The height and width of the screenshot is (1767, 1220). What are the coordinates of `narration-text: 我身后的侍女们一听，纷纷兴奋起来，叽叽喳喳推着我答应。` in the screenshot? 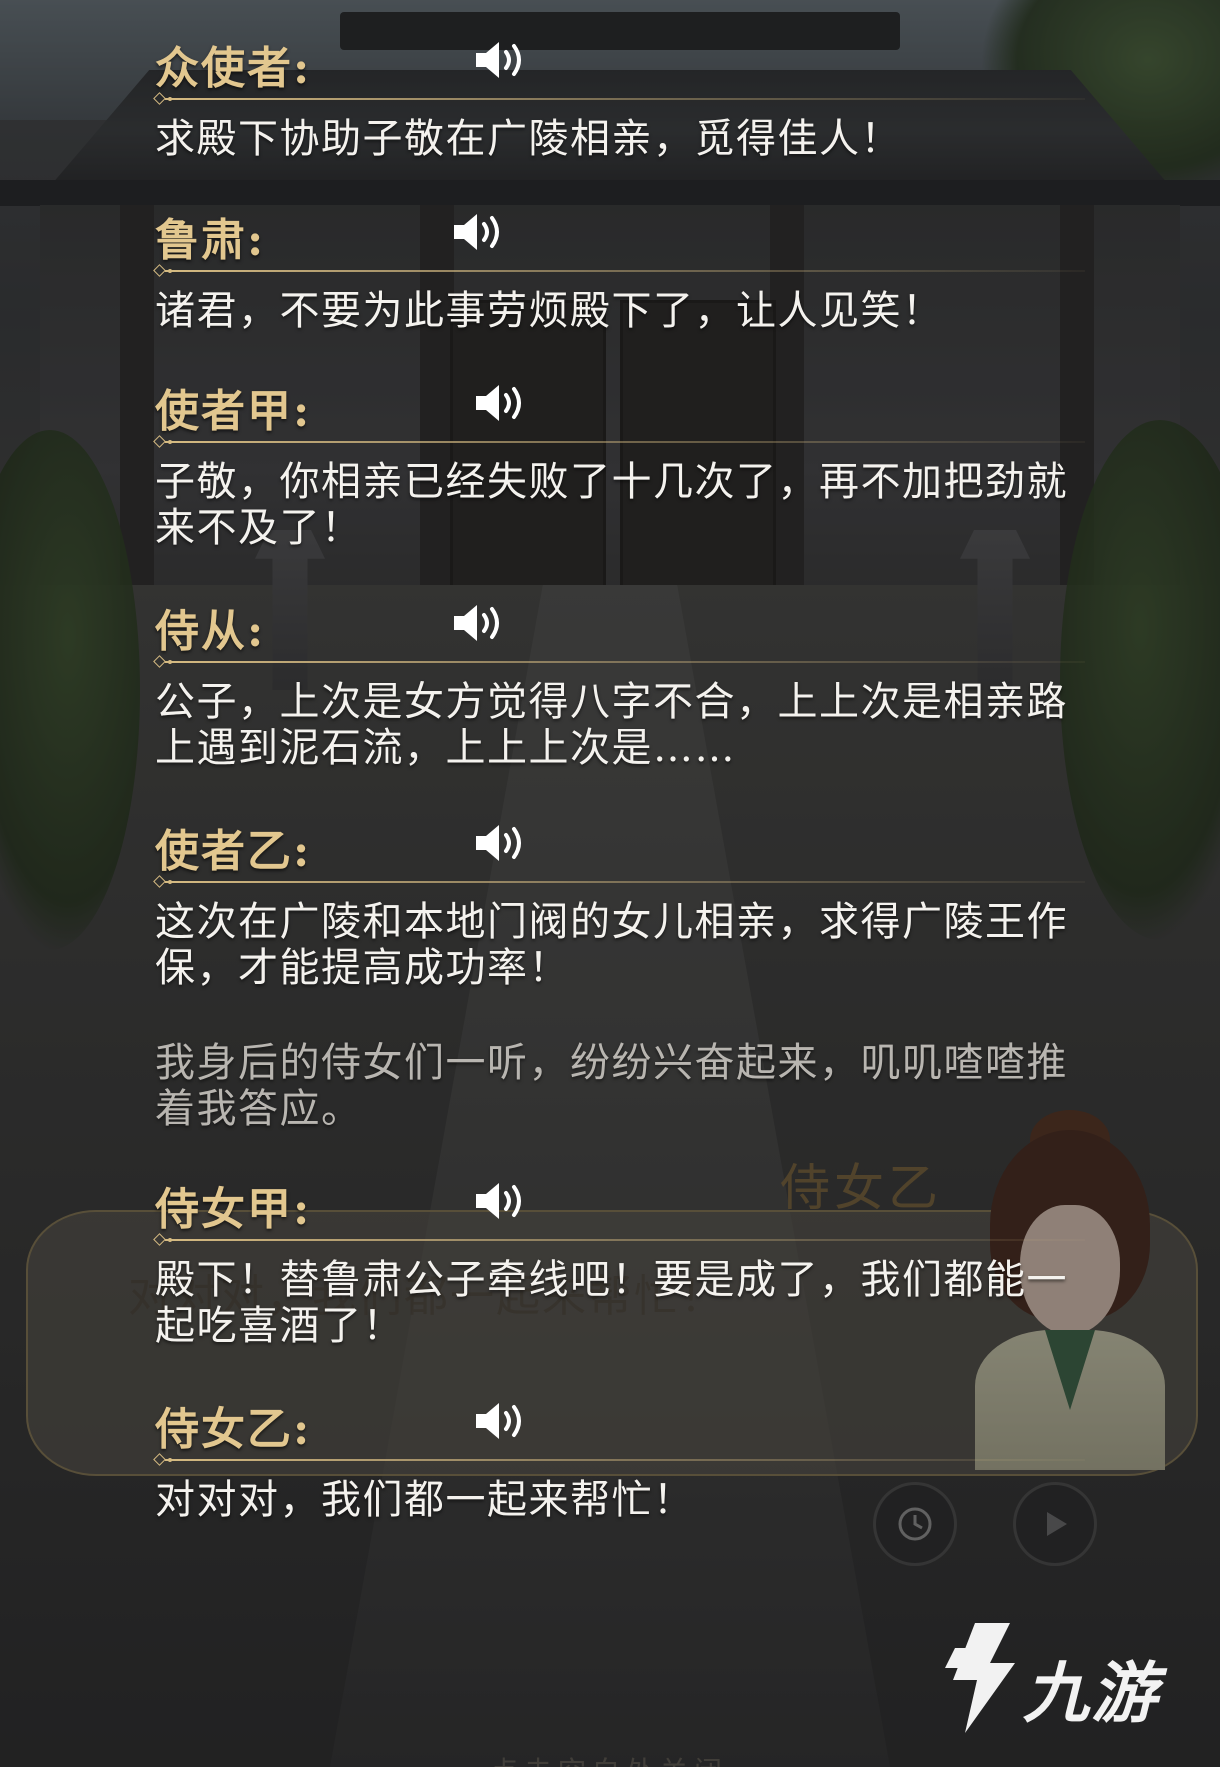 It's located at (611, 1086).